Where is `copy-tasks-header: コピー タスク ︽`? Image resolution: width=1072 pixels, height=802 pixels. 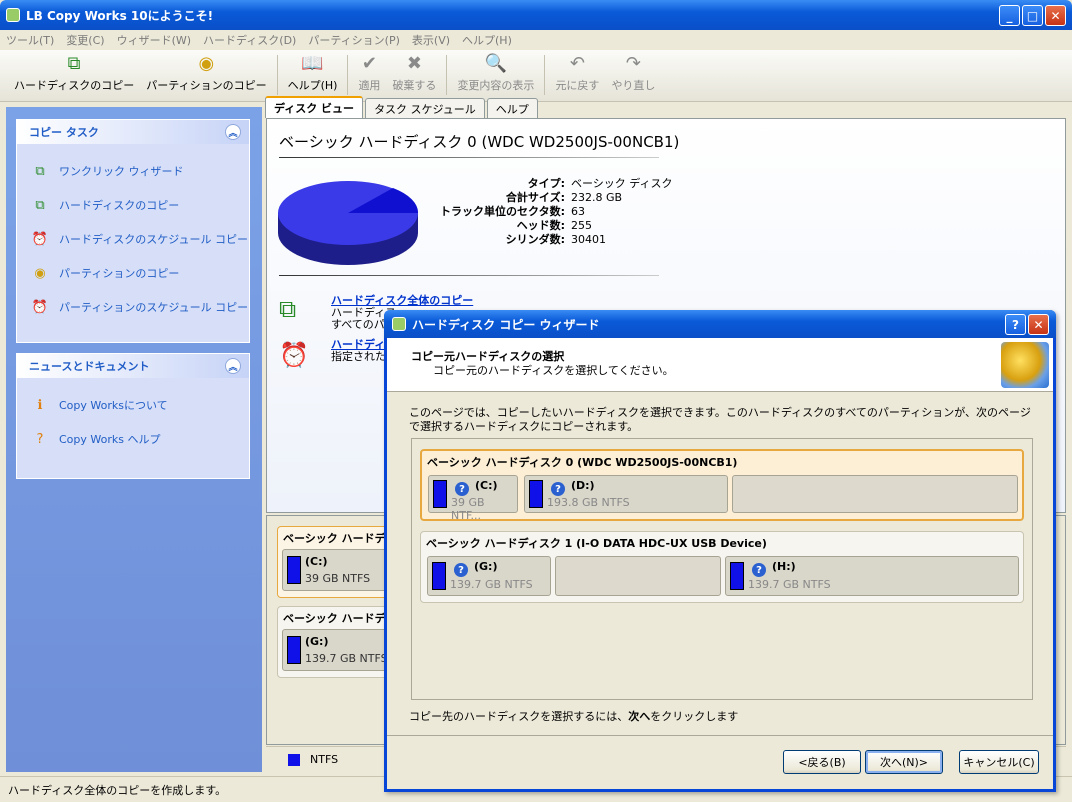 copy-tasks-header: コピー タスク ︽ is located at coordinates (133, 132).